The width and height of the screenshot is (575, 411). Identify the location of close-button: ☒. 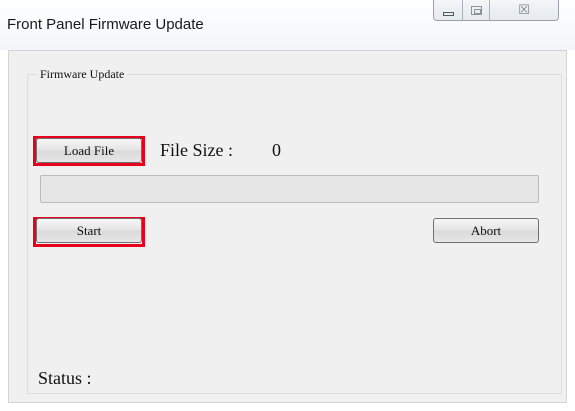
(524, 10).